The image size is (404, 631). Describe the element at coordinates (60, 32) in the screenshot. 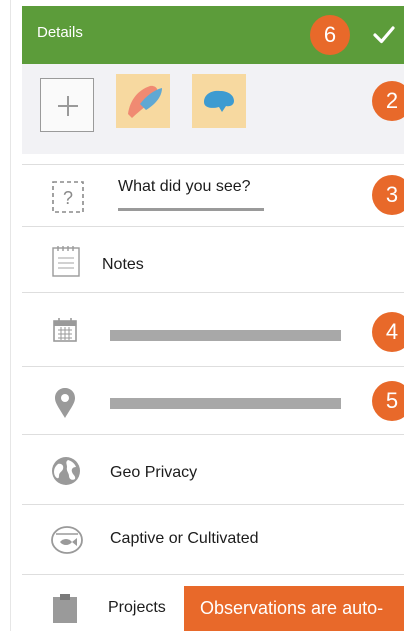

I see `page-title: Details` at that location.